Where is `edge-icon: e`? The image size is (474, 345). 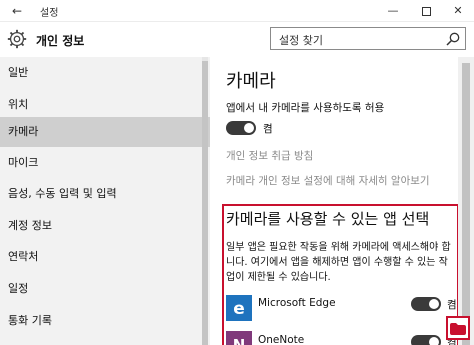 edge-icon: e is located at coordinates (239, 308).